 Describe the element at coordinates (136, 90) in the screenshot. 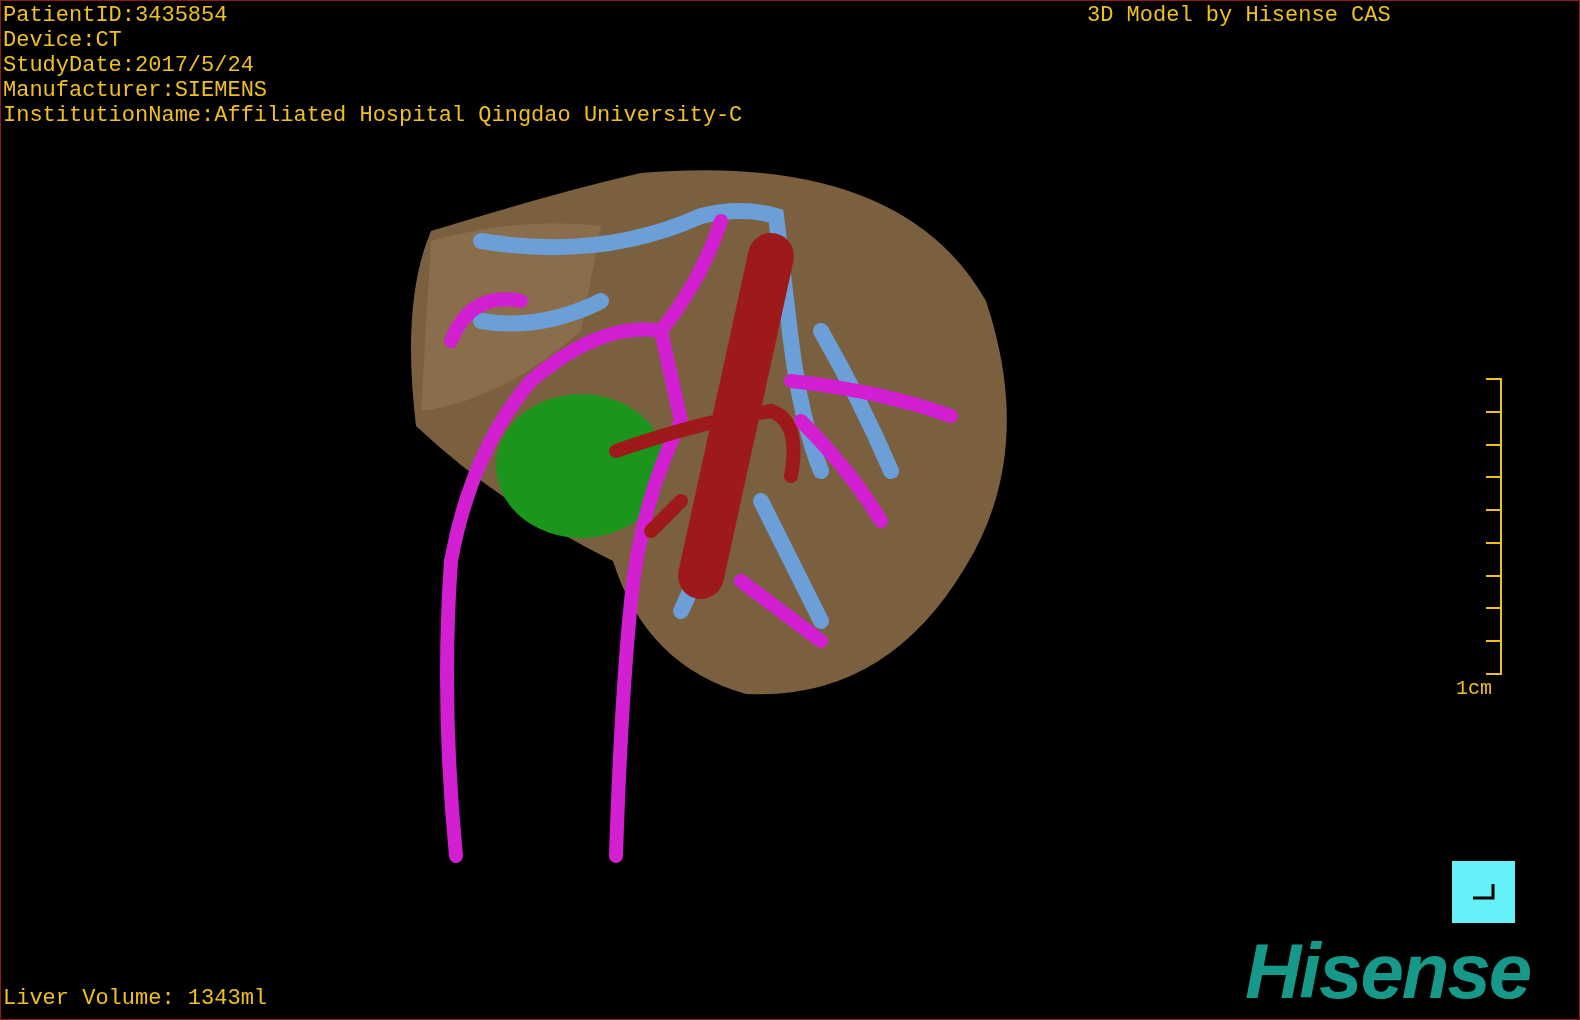

I see `info-line: Manufacturer:SIEMENS` at that location.